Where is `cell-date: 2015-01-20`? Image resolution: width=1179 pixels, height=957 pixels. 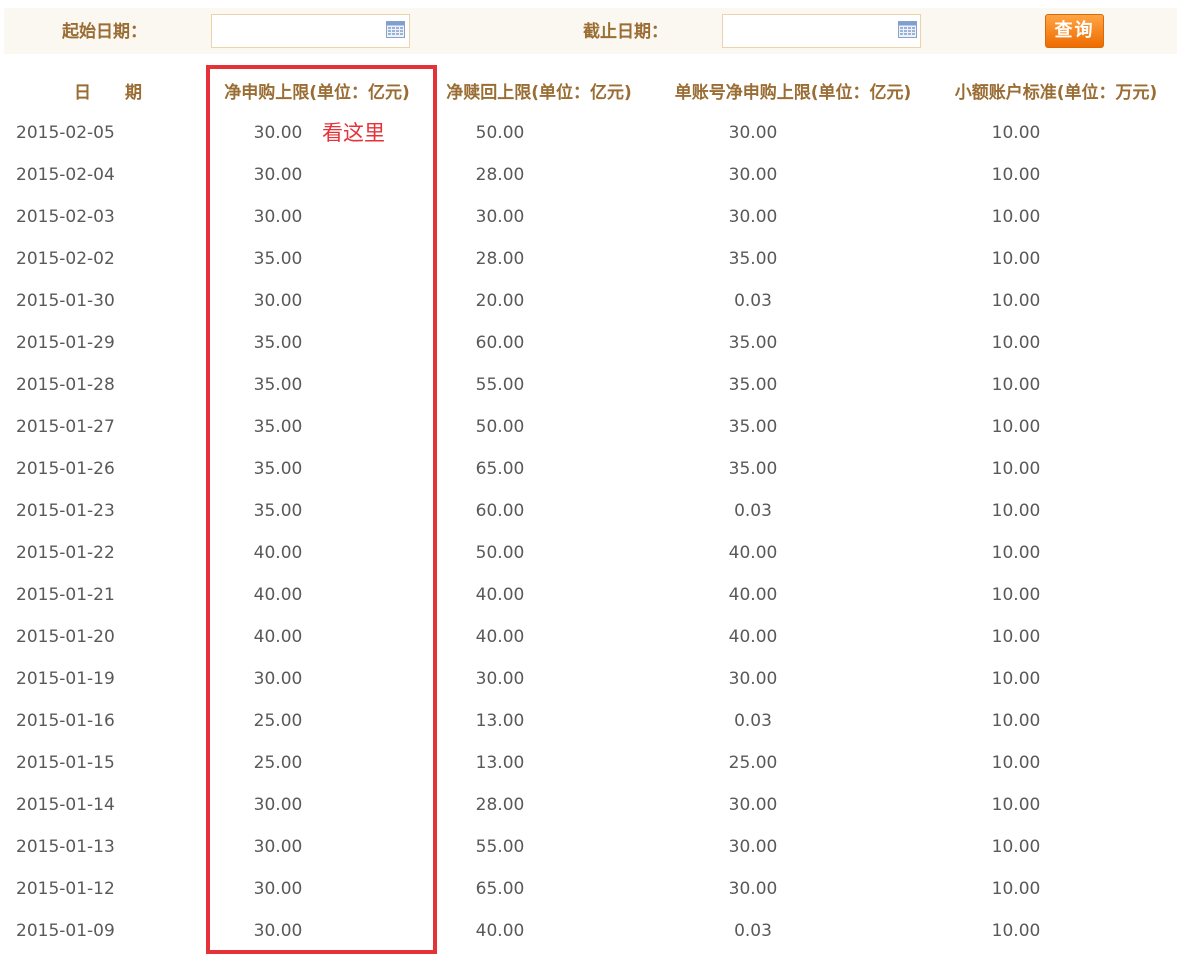
cell-date: 2015-01-20 is located at coordinates (65, 637).